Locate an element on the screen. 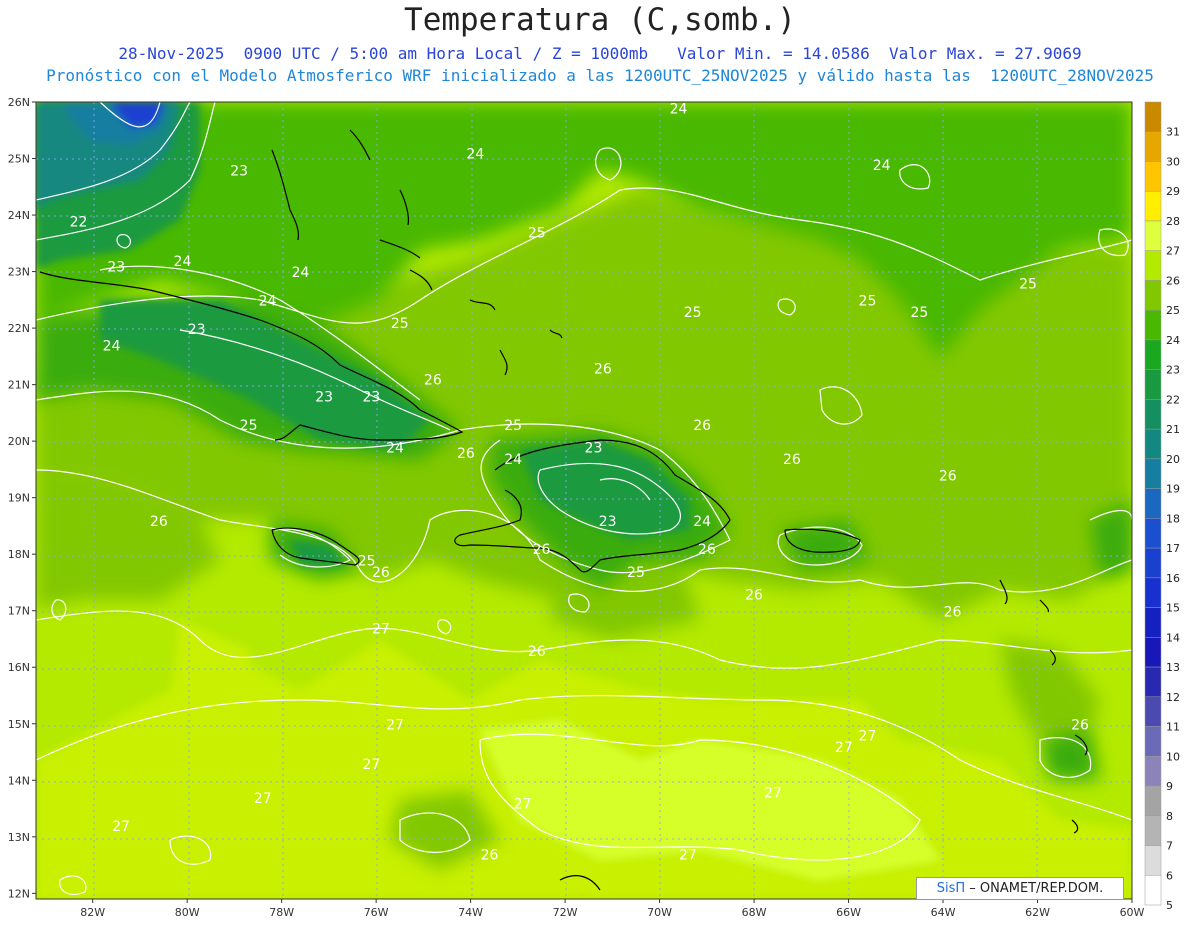 This screenshot has width=1200, height=927. colorbar-label: 26 is located at coordinates (1173, 280).